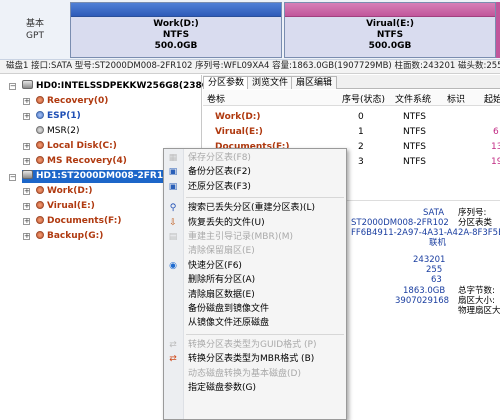 This screenshot has width=500, height=420. I want to click on row-start: 13, so click(495, 147).